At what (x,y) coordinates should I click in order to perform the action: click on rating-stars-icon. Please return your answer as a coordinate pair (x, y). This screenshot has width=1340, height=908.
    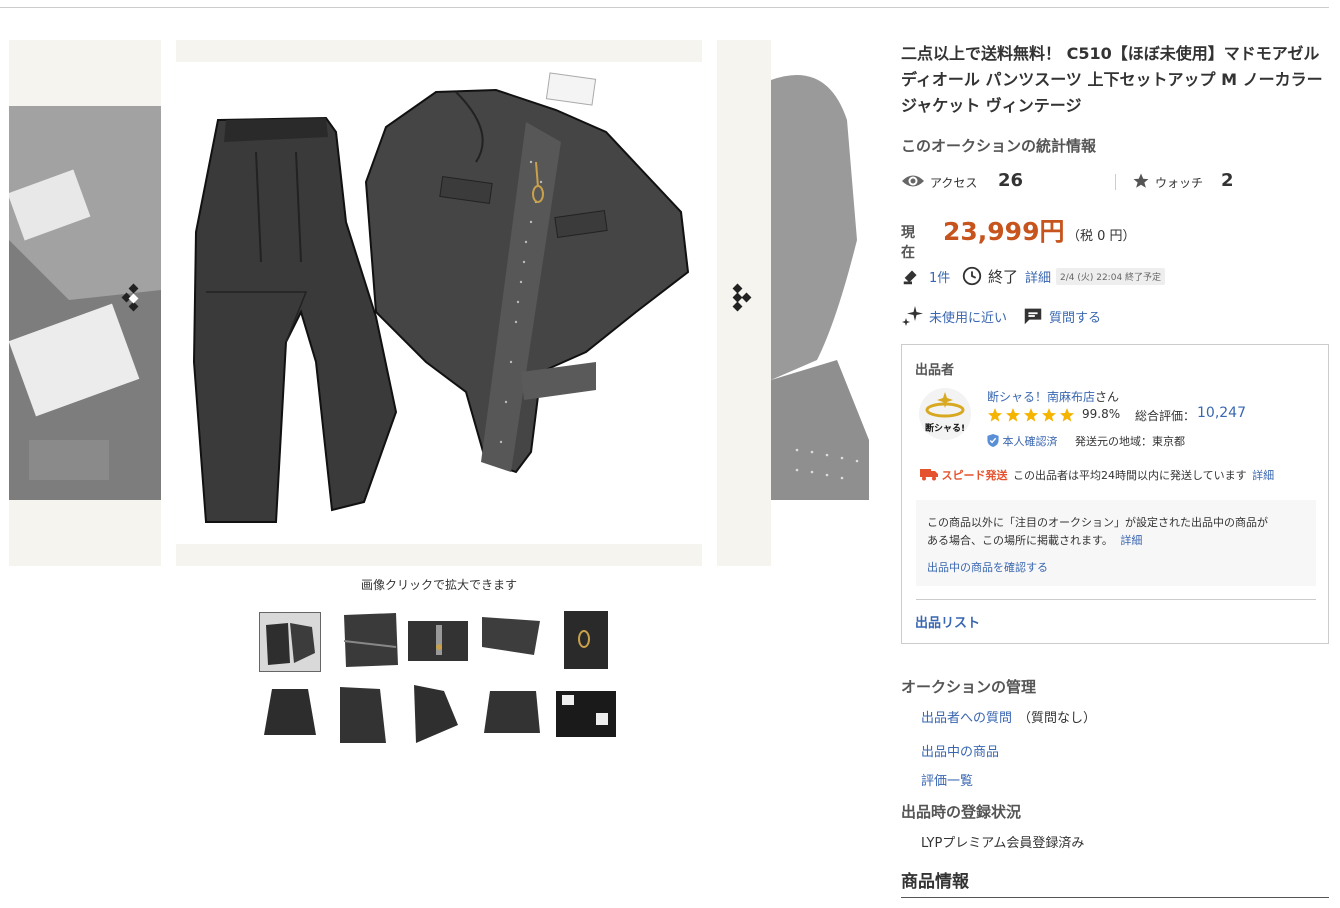
    Looking at the image, I should click on (1031, 416).